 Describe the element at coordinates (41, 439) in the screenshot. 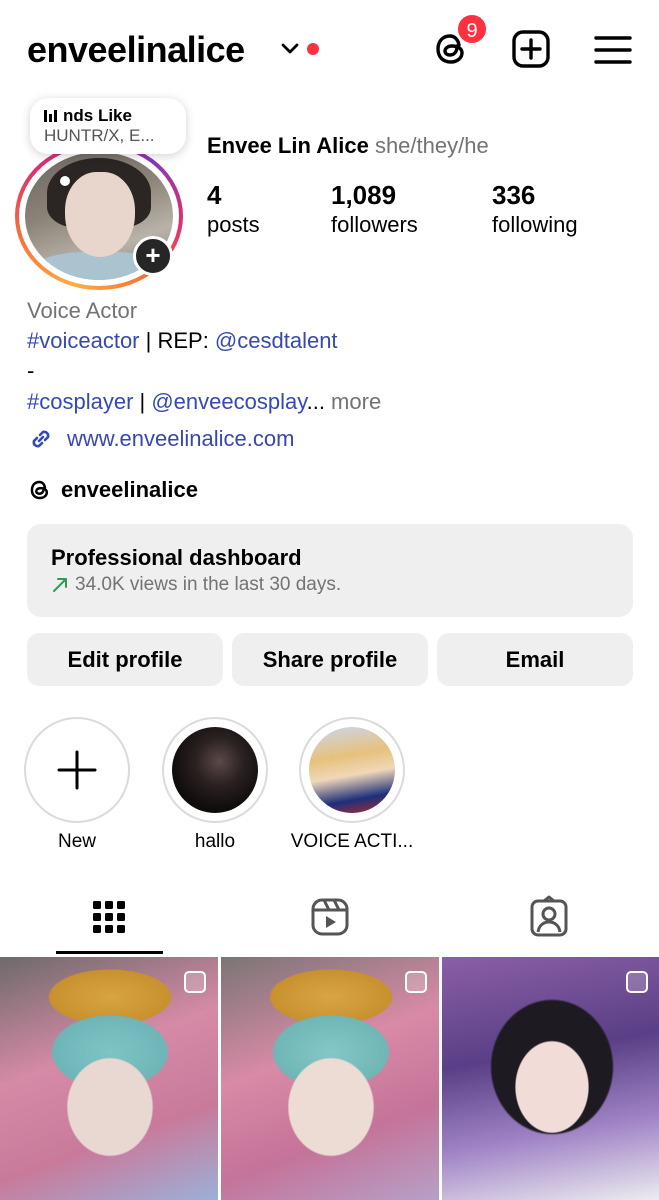

I see `link-icon` at that location.